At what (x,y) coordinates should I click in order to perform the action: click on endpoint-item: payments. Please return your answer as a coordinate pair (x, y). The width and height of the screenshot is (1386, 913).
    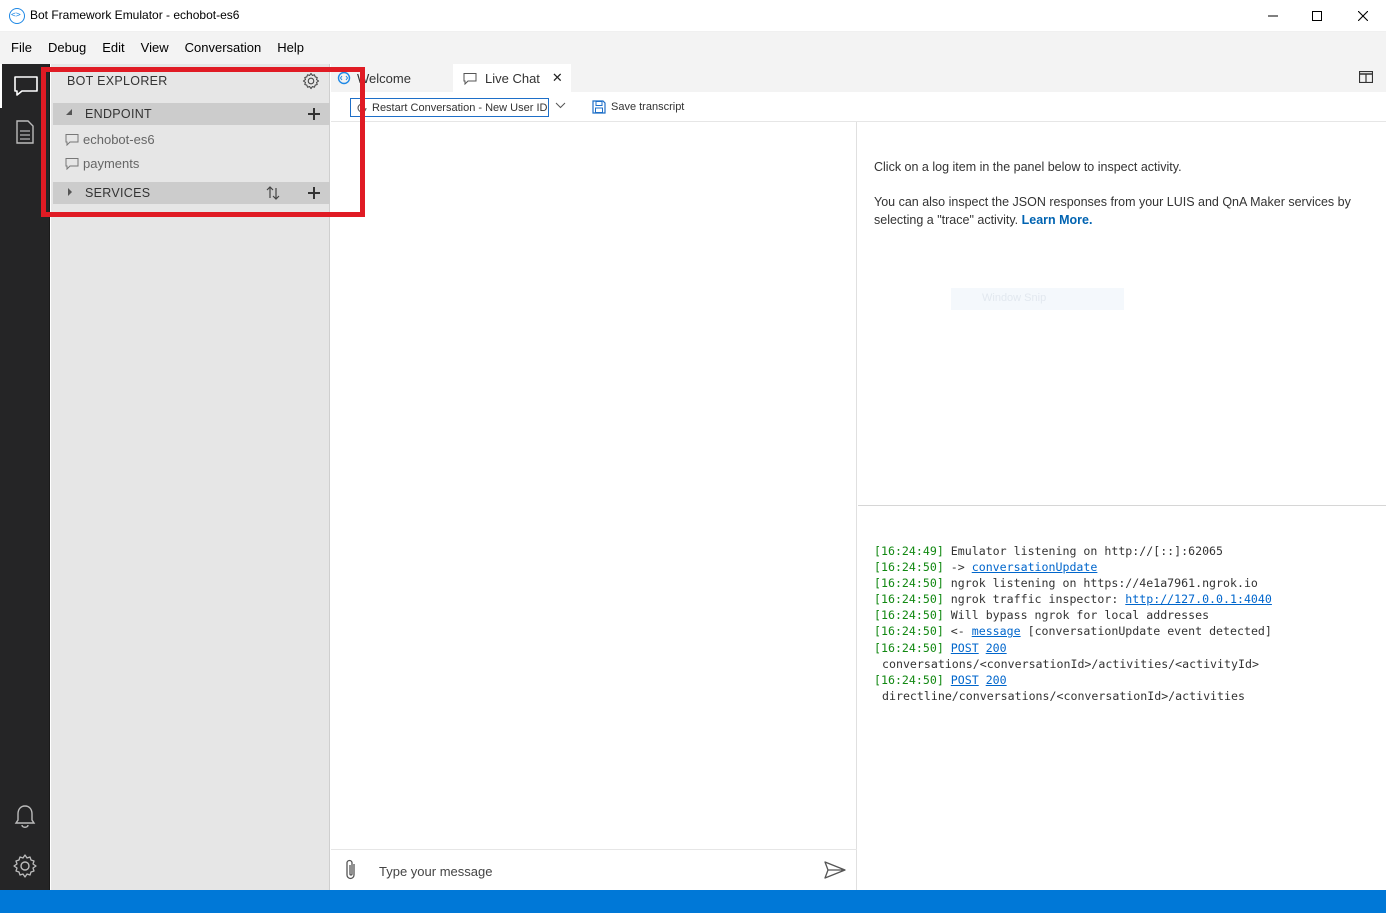
    Looking at the image, I should click on (102, 163).